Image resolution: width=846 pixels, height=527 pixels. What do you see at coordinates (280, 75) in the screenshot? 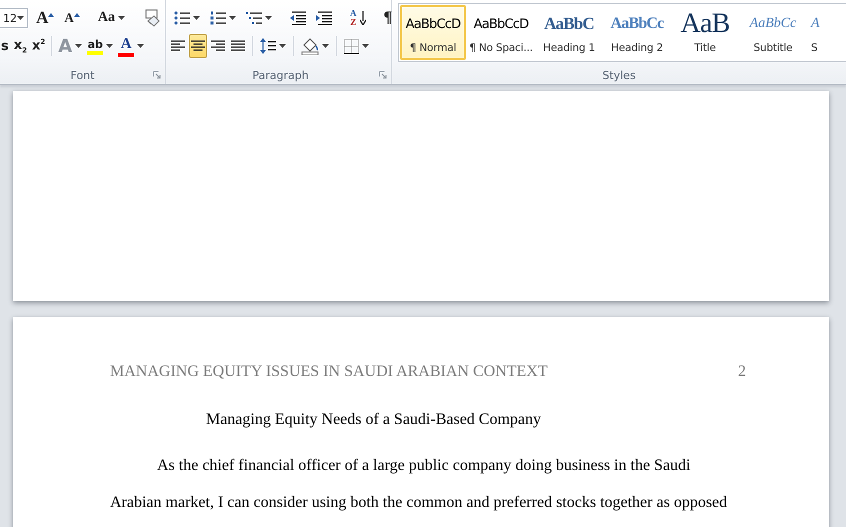
I see `group-label: Paragraph` at bounding box center [280, 75].